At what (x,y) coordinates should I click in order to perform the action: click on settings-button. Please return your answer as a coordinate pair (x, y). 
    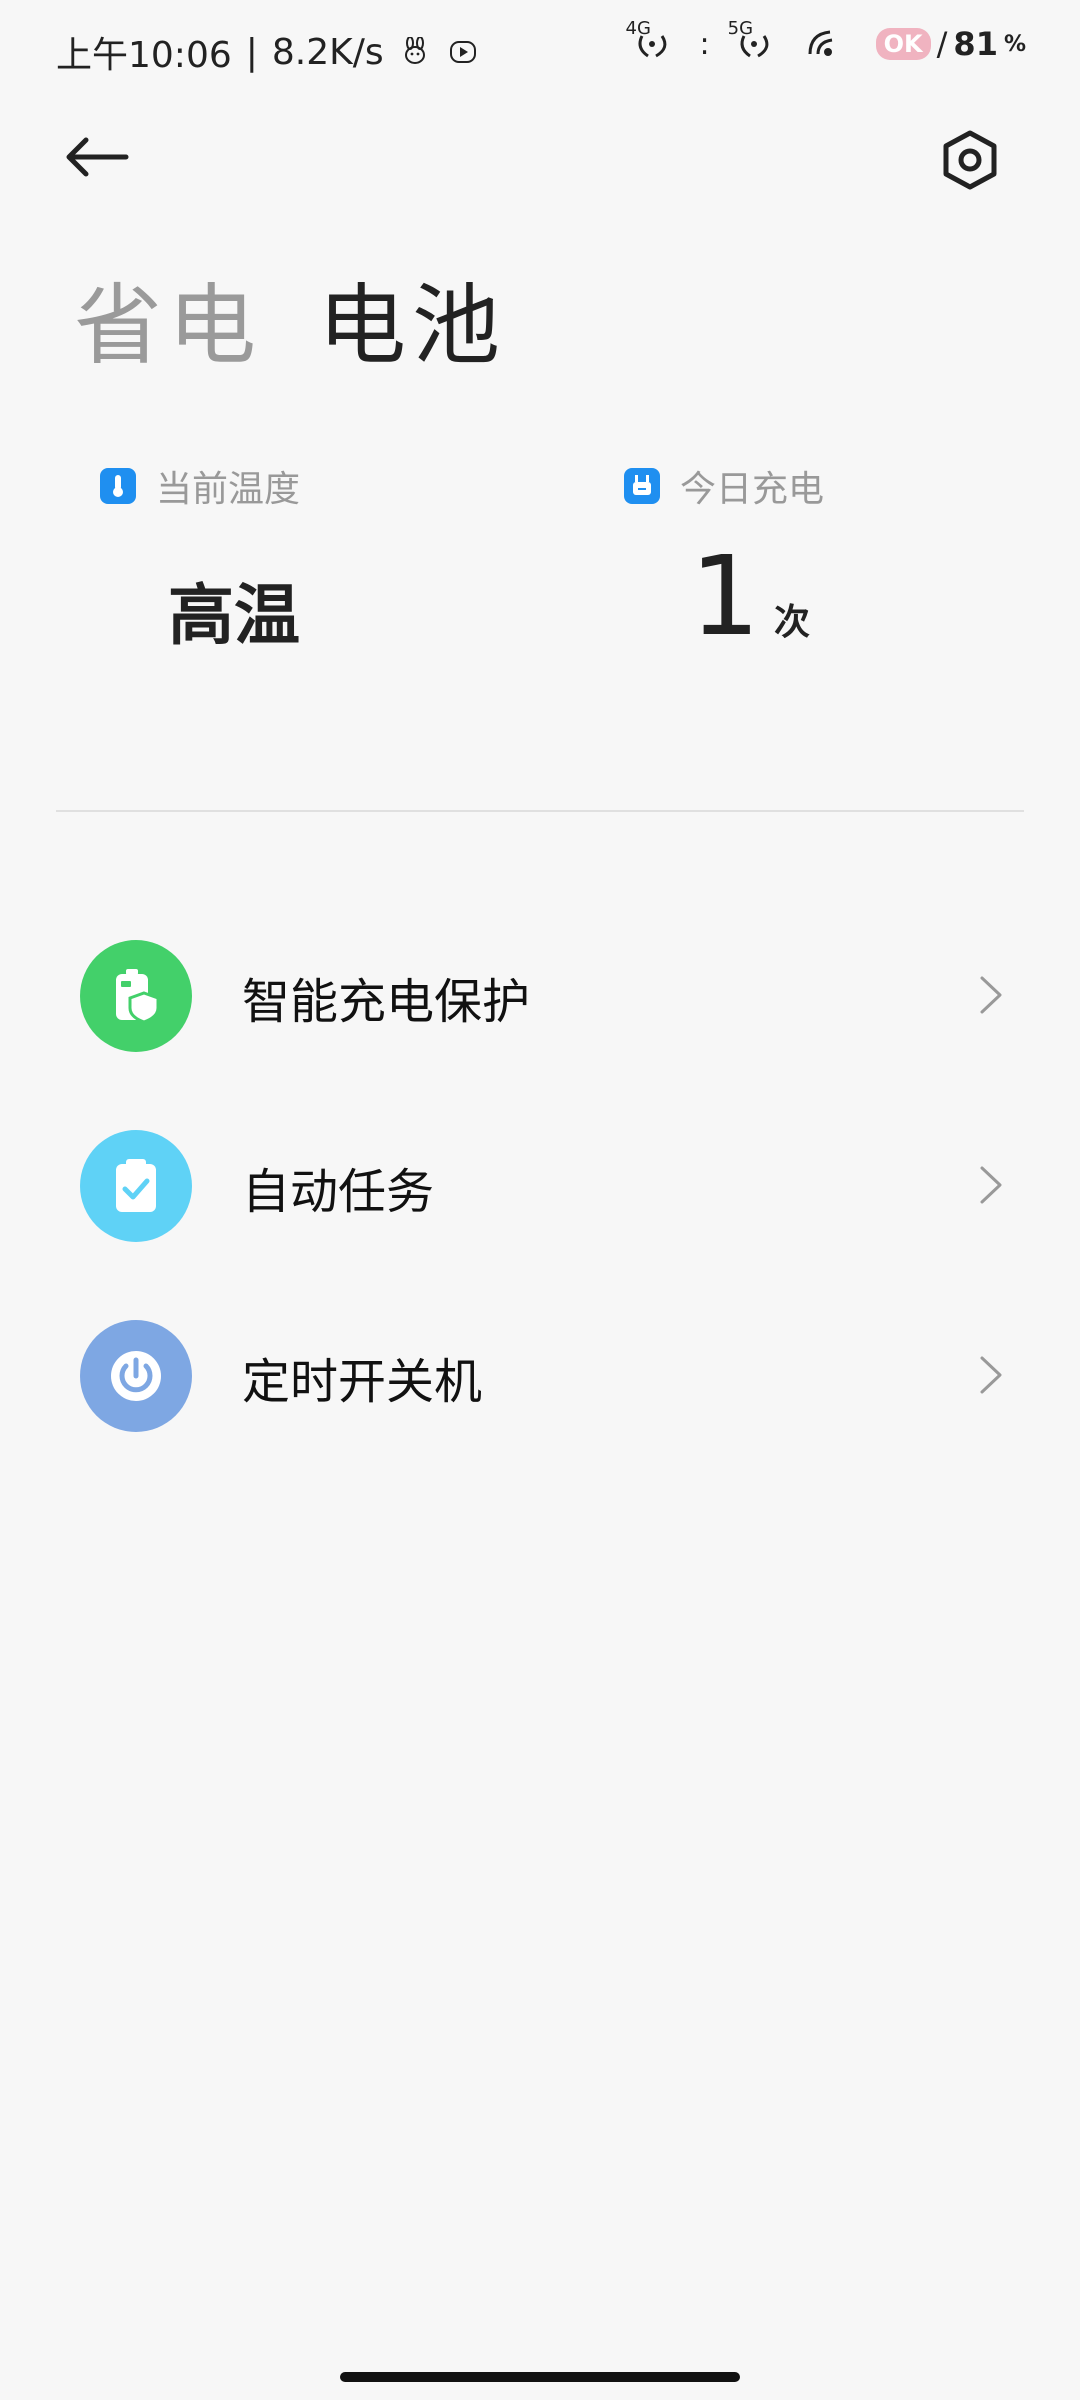
    Looking at the image, I should click on (970, 160).